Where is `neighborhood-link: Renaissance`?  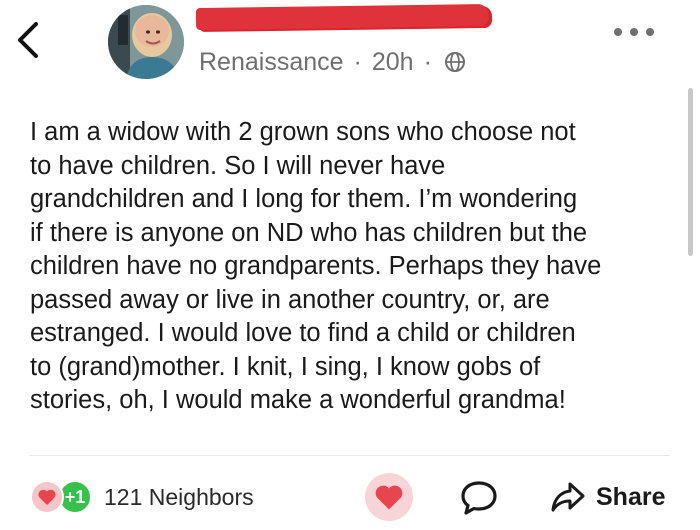
neighborhood-link: Renaissance is located at coordinates (271, 62).